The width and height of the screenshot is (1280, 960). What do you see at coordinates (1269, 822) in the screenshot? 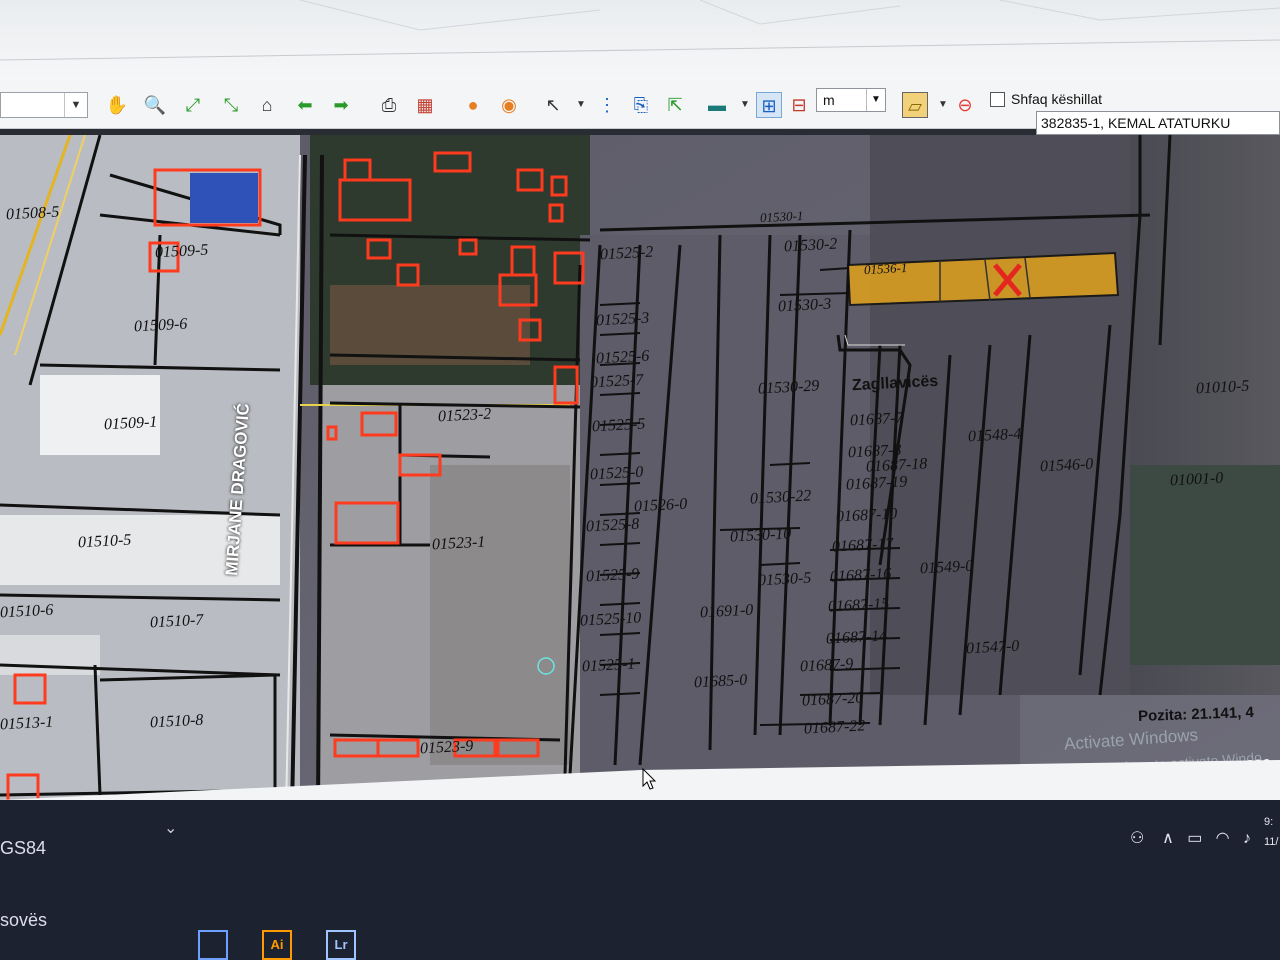
I see `clock-time: 9:` at bounding box center [1269, 822].